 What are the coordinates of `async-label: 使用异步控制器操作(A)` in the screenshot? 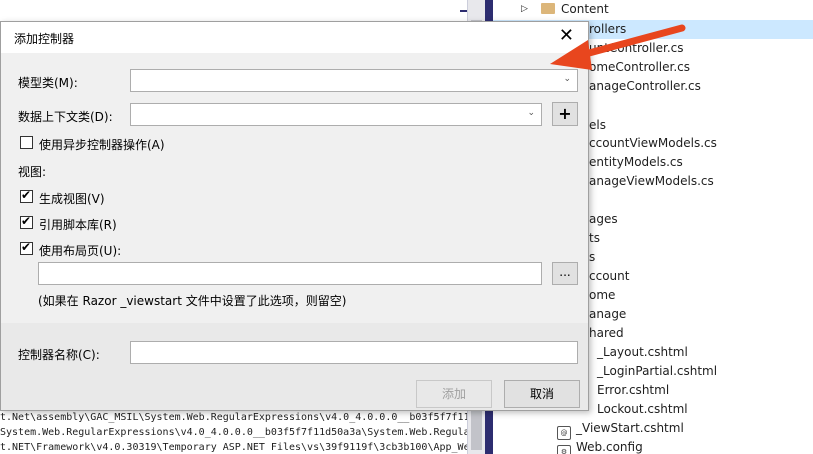 It's located at (102, 145).